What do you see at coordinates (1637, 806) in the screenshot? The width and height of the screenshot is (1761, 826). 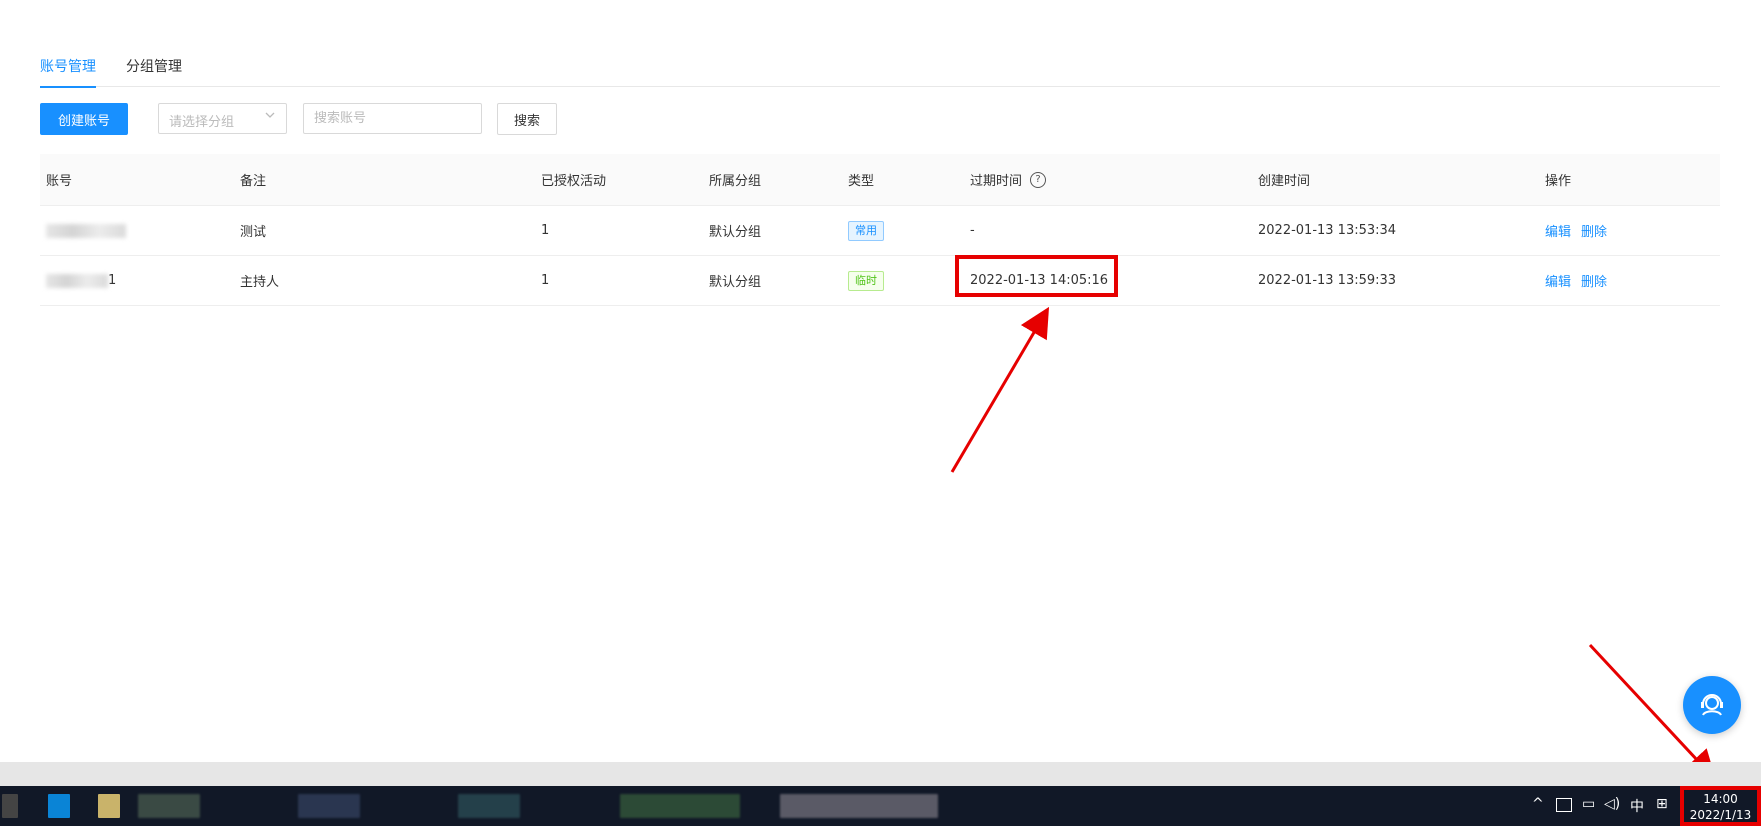 I see `ime-indicator: 中` at bounding box center [1637, 806].